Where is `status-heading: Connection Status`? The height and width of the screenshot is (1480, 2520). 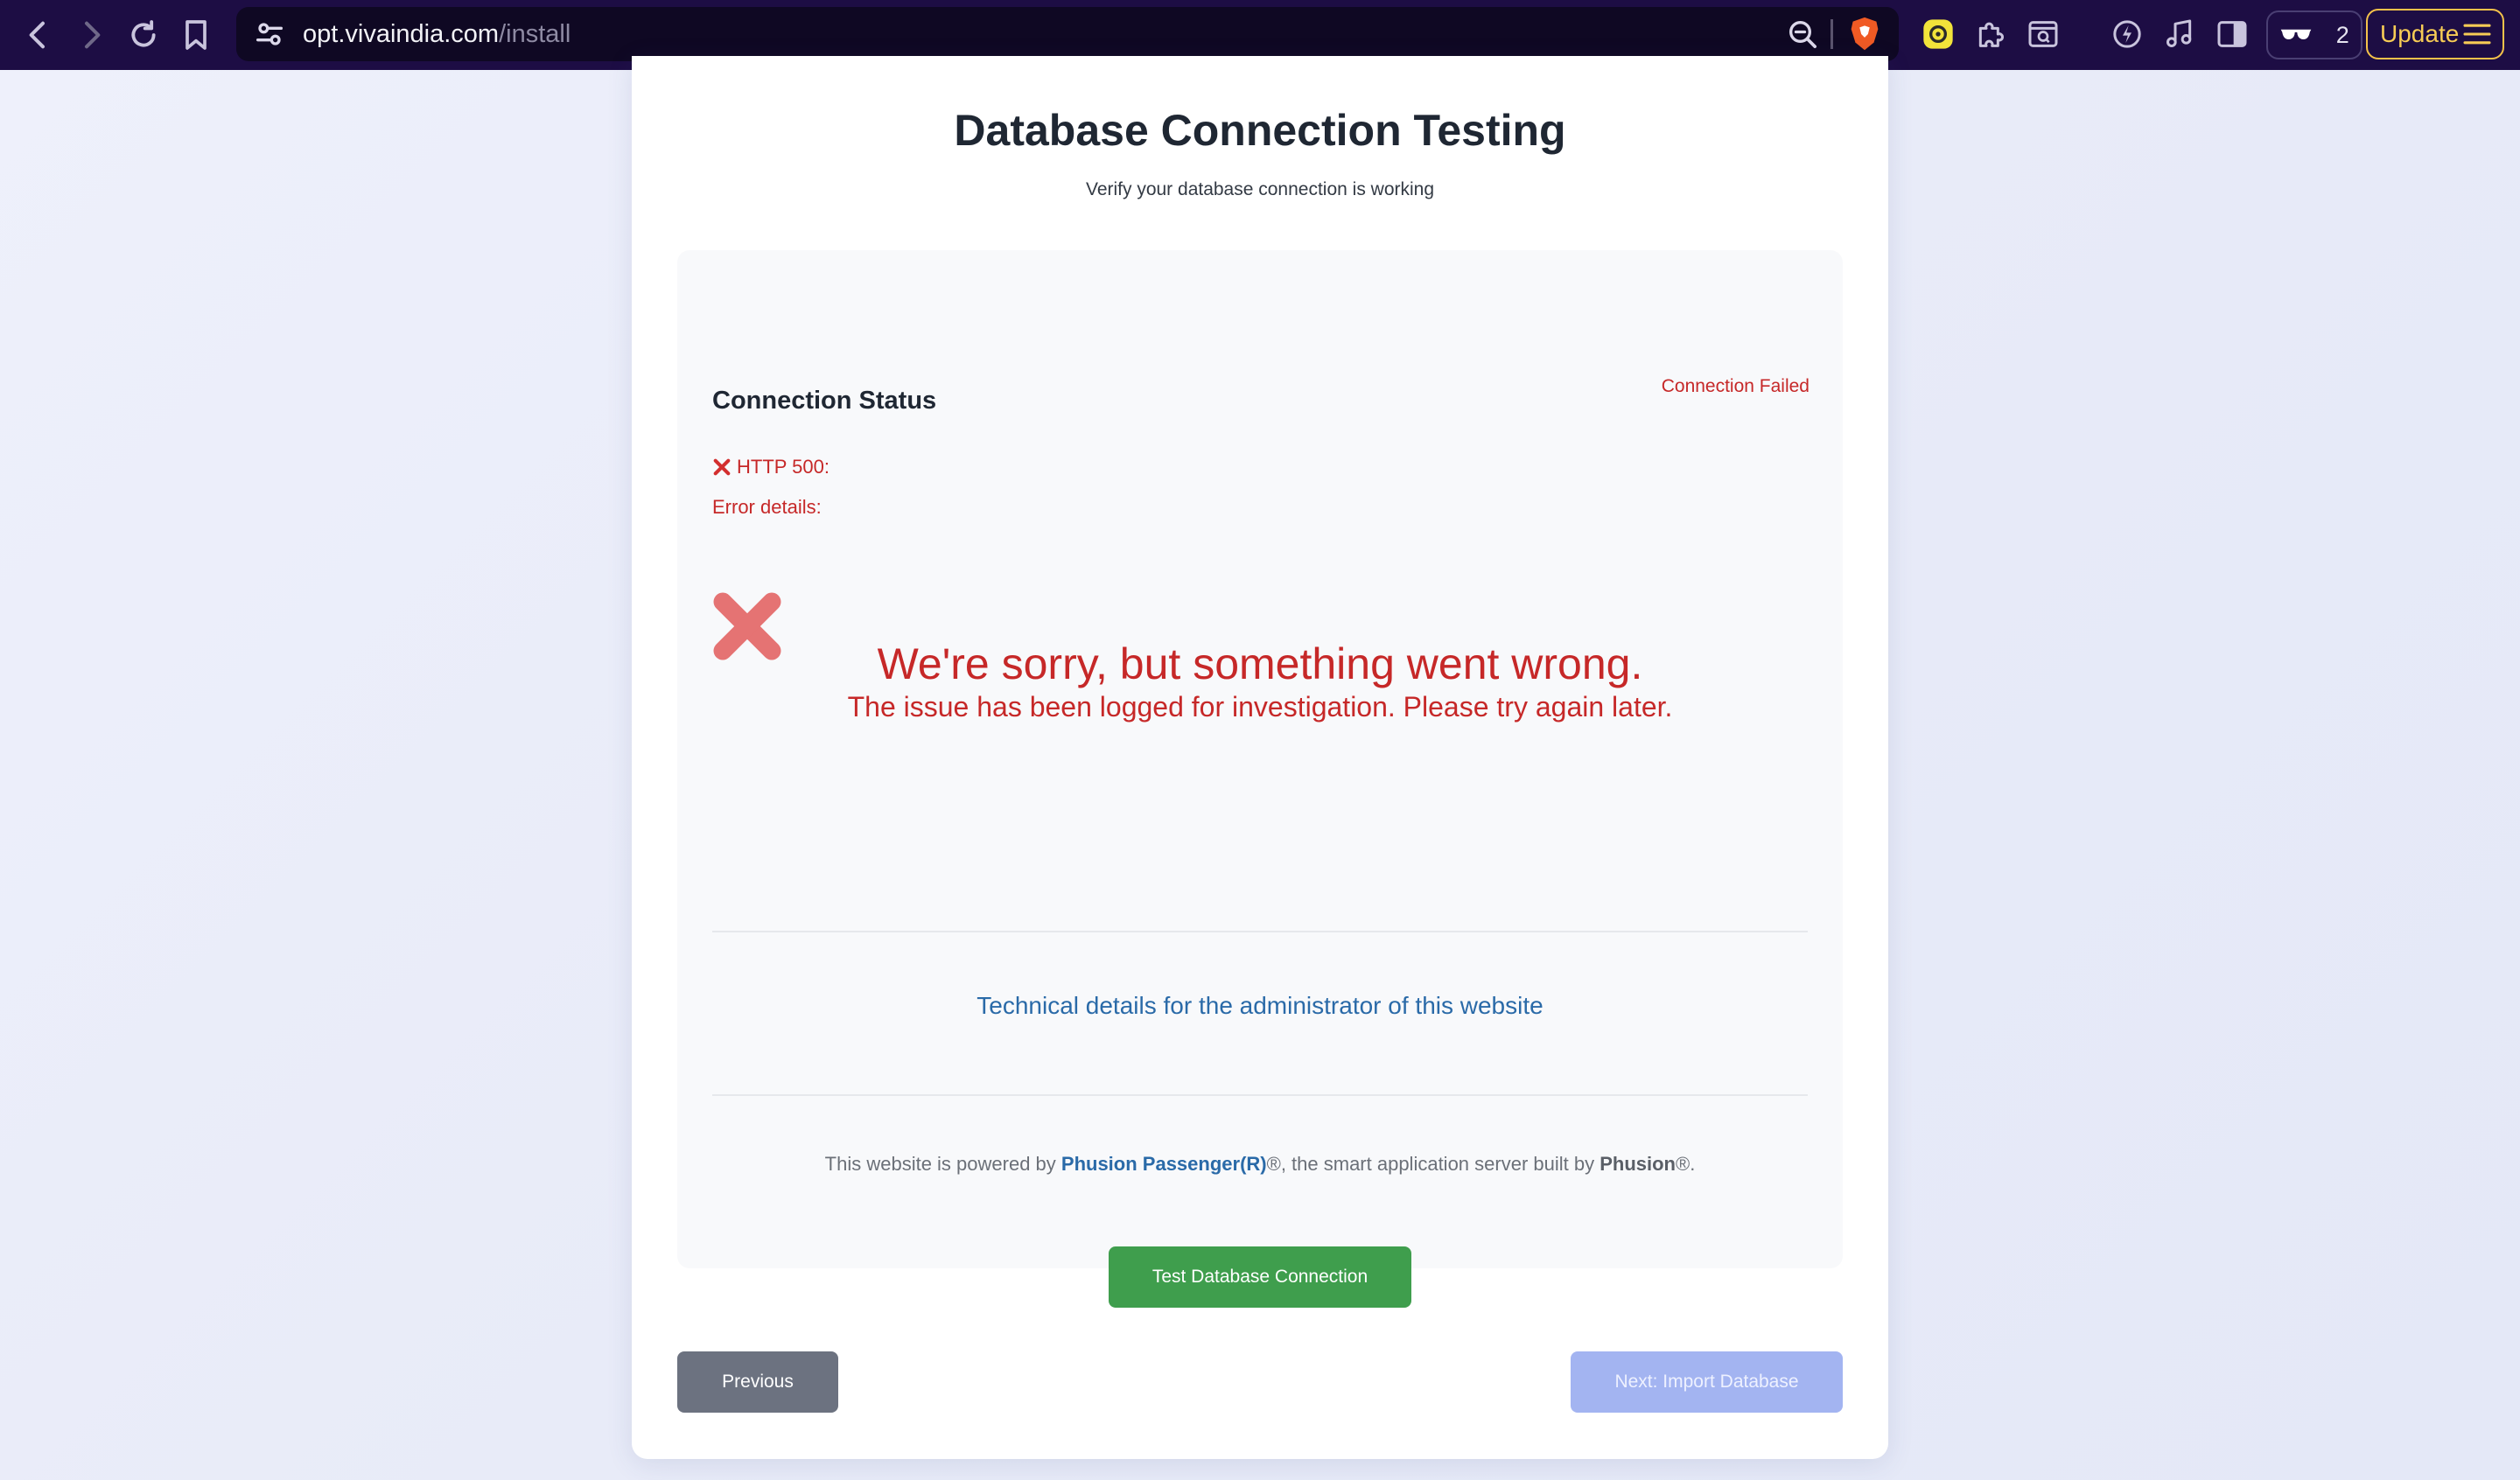 status-heading: Connection Status is located at coordinates (824, 401).